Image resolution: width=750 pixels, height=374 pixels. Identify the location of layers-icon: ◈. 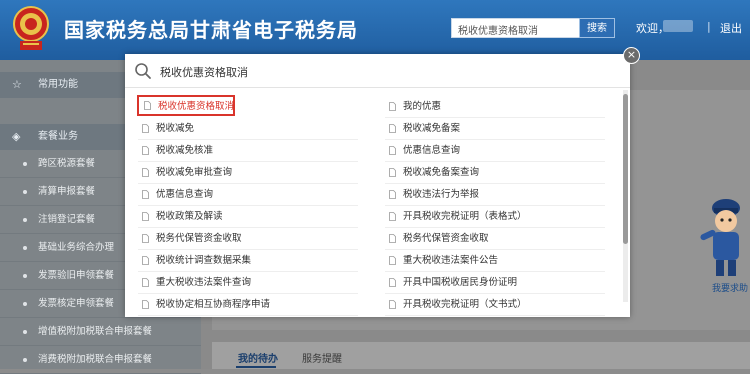
(16, 136).